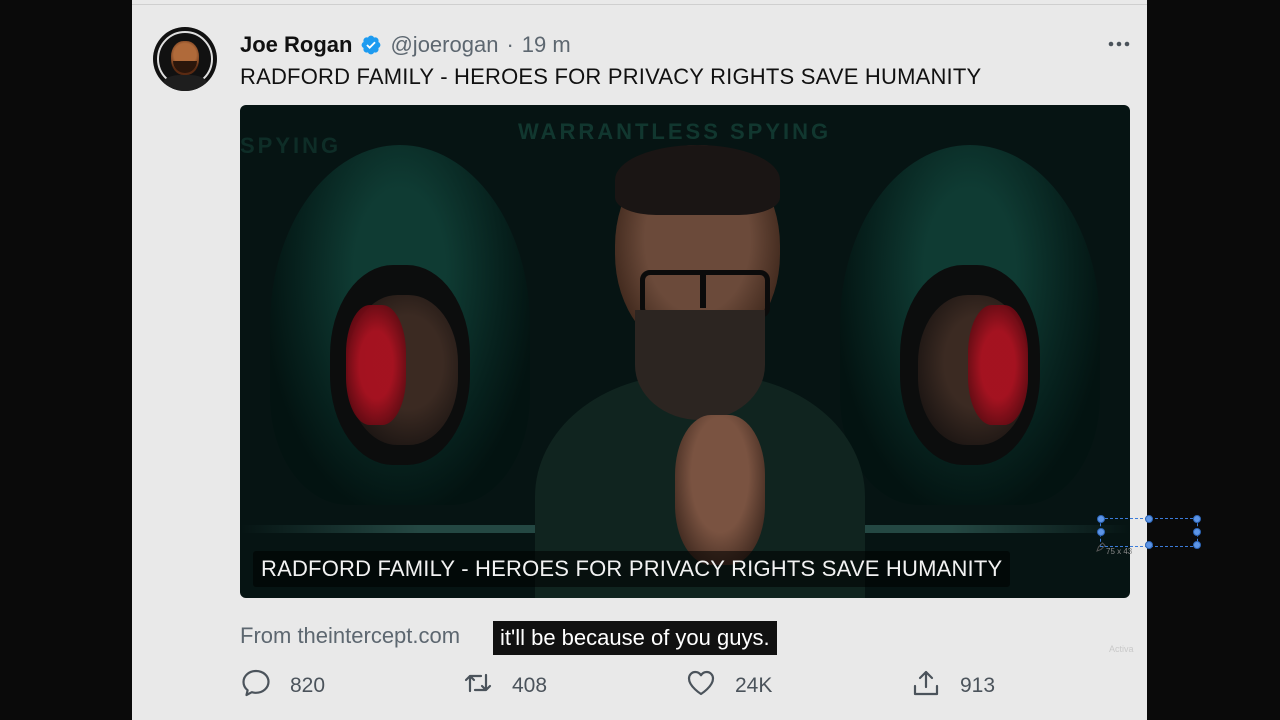 This screenshot has width=1280, height=720. Describe the element at coordinates (371, 45) in the screenshot. I see `verified-badge-icon` at that location.